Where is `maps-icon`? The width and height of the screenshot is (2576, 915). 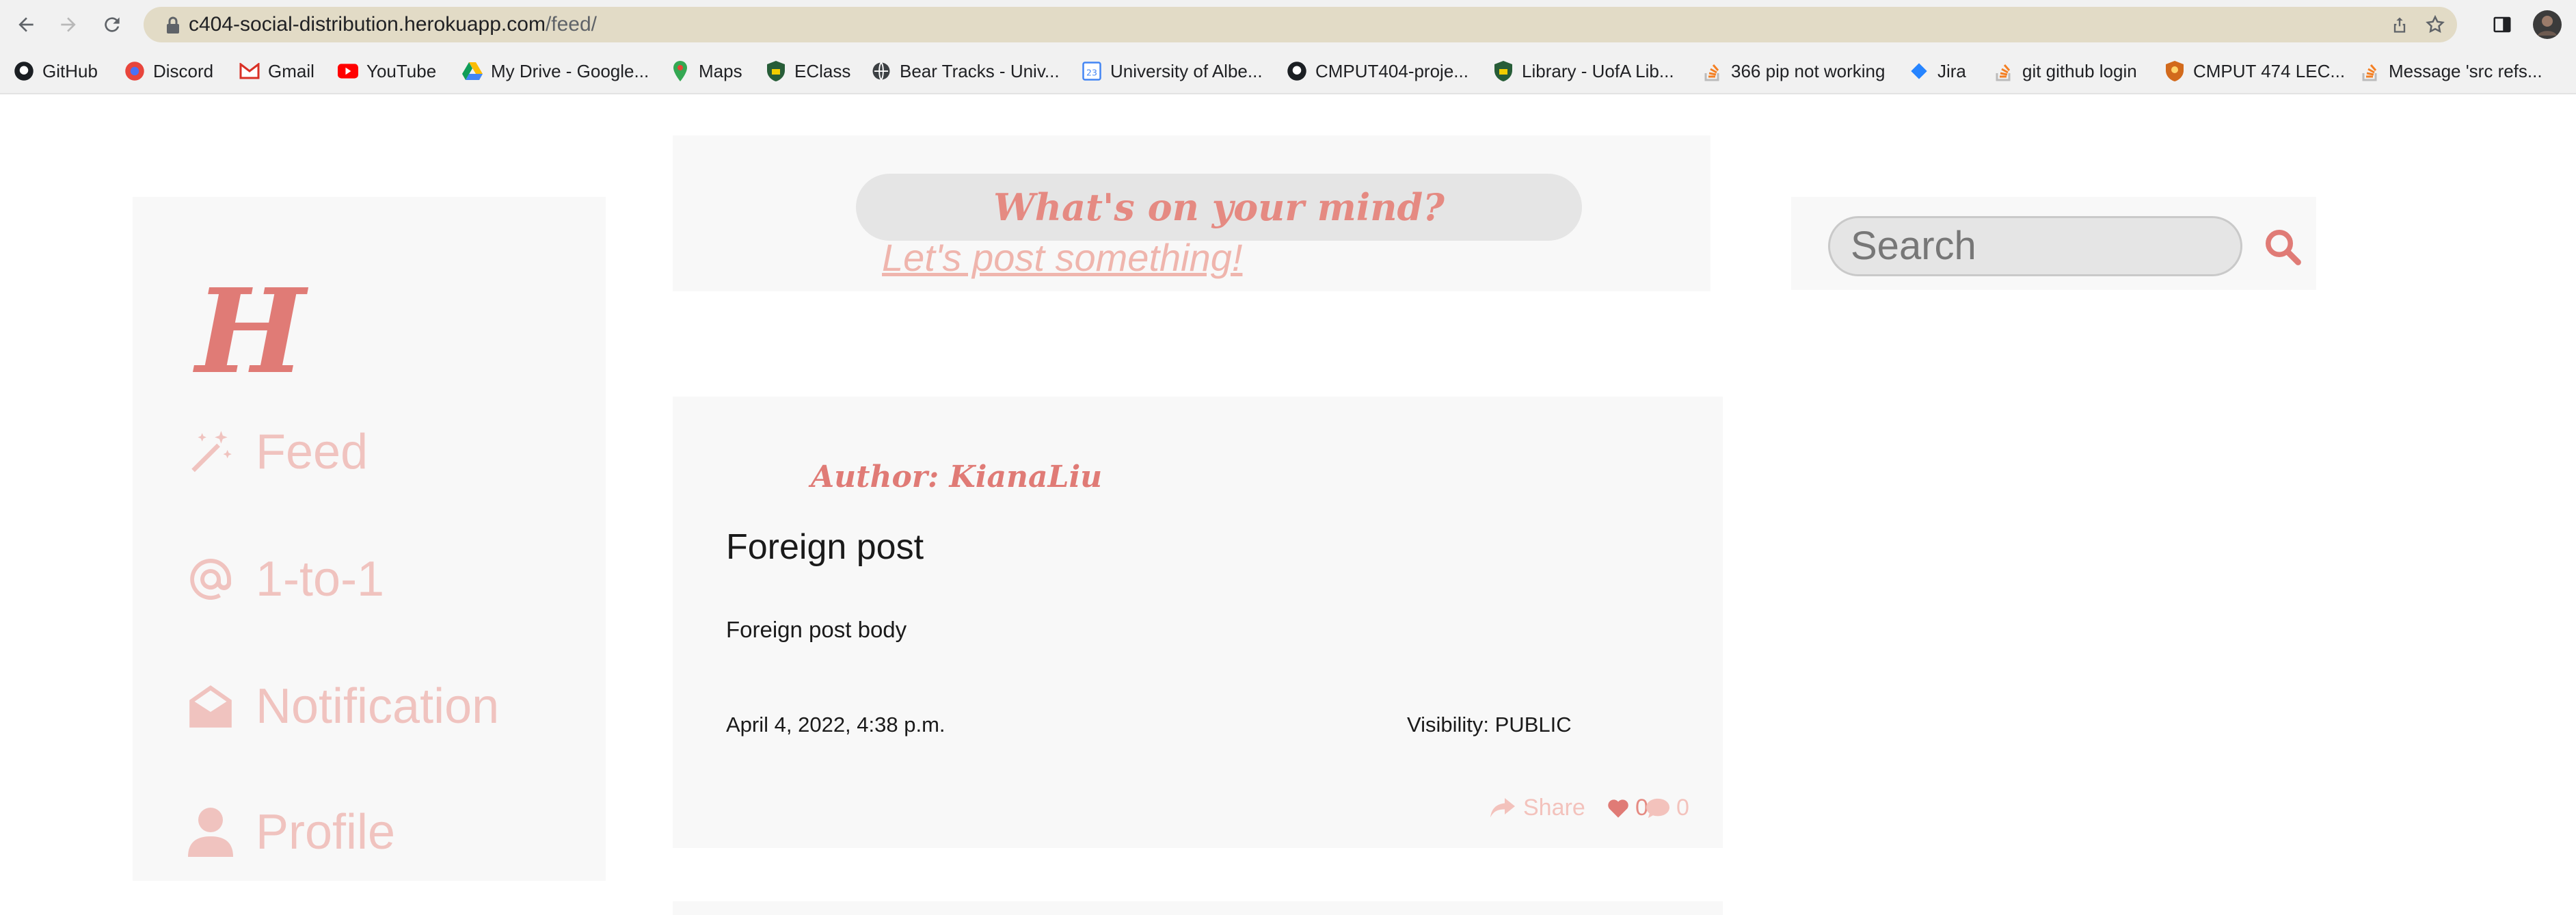
maps-icon is located at coordinates (680, 71).